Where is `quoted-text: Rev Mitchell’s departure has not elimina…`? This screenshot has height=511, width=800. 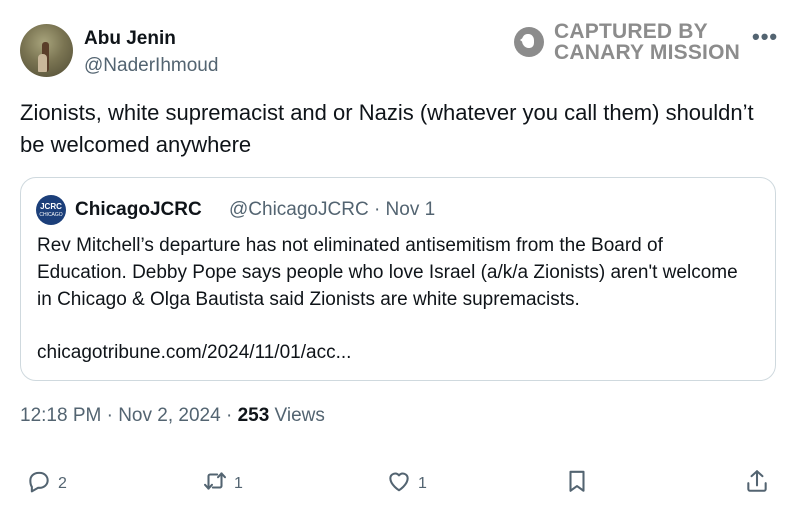 quoted-text: Rev Mitchell’s departure has not elimina… is located at coordinates (387, 272).